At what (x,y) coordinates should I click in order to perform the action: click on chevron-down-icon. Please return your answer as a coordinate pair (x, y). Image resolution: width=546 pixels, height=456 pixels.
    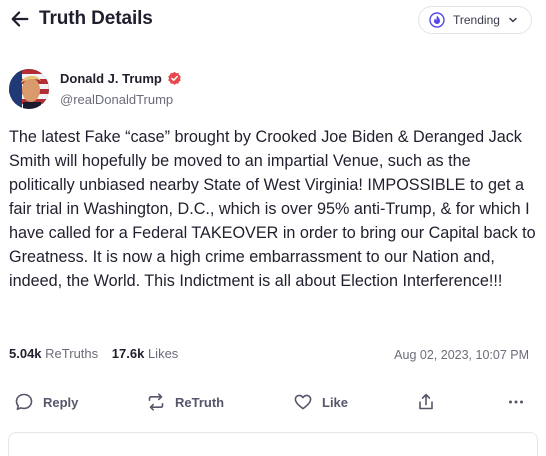
    Looking at the image, I should click on (513, 20).